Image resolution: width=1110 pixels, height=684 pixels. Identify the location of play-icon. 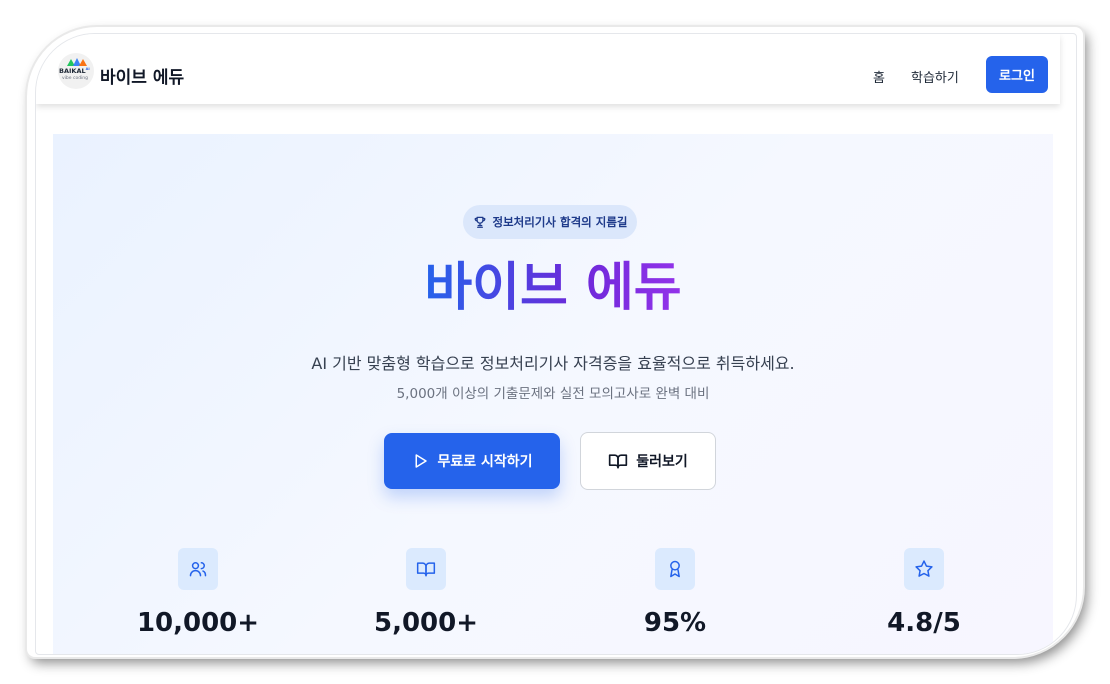
(421, 461).